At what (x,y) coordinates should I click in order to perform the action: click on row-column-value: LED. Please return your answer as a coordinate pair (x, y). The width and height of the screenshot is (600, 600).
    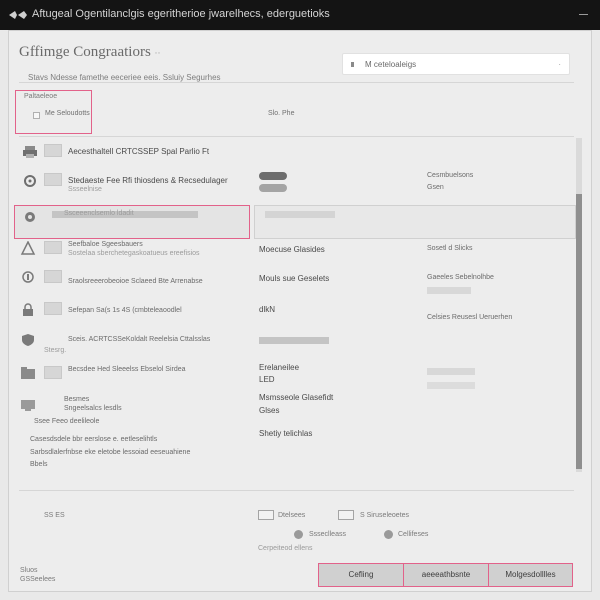
    Looking at the image, I should click on (267, 379).